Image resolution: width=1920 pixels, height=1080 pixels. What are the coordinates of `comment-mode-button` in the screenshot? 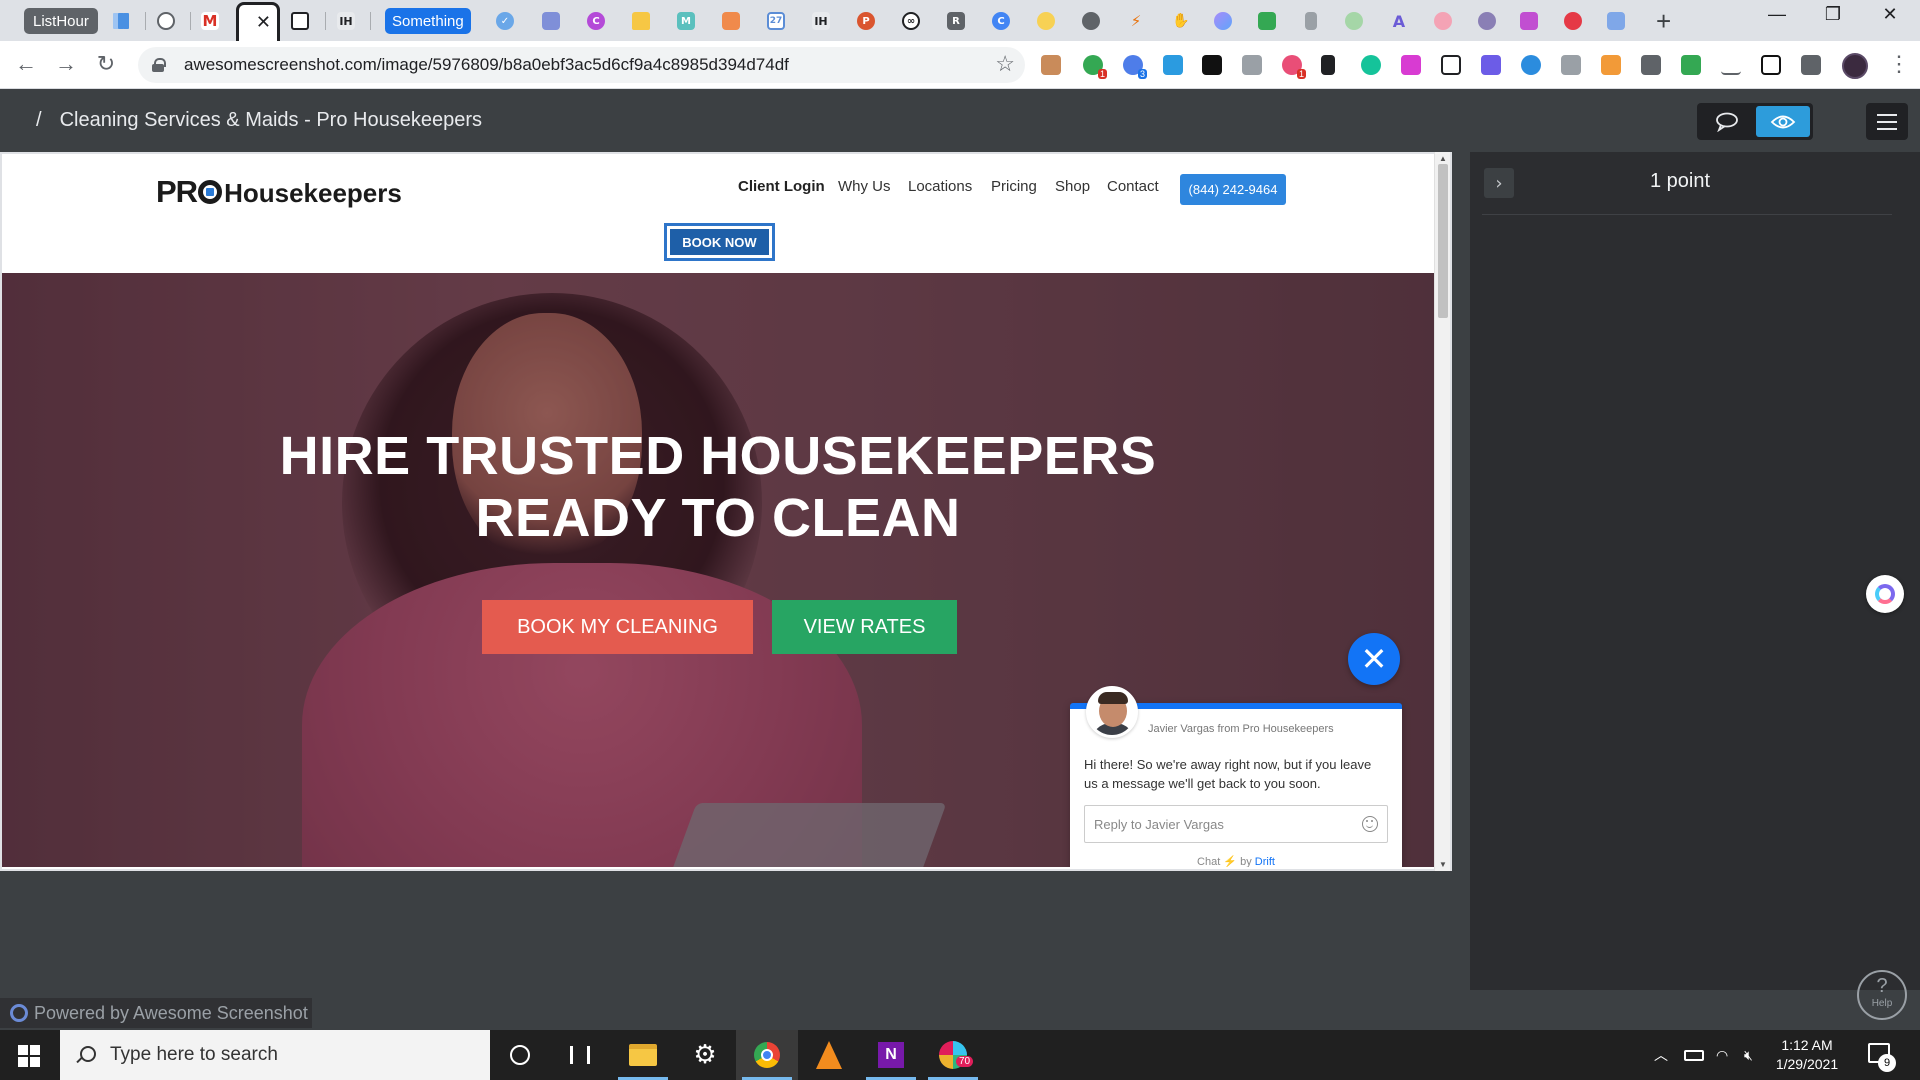 It's located at (1727, 121).